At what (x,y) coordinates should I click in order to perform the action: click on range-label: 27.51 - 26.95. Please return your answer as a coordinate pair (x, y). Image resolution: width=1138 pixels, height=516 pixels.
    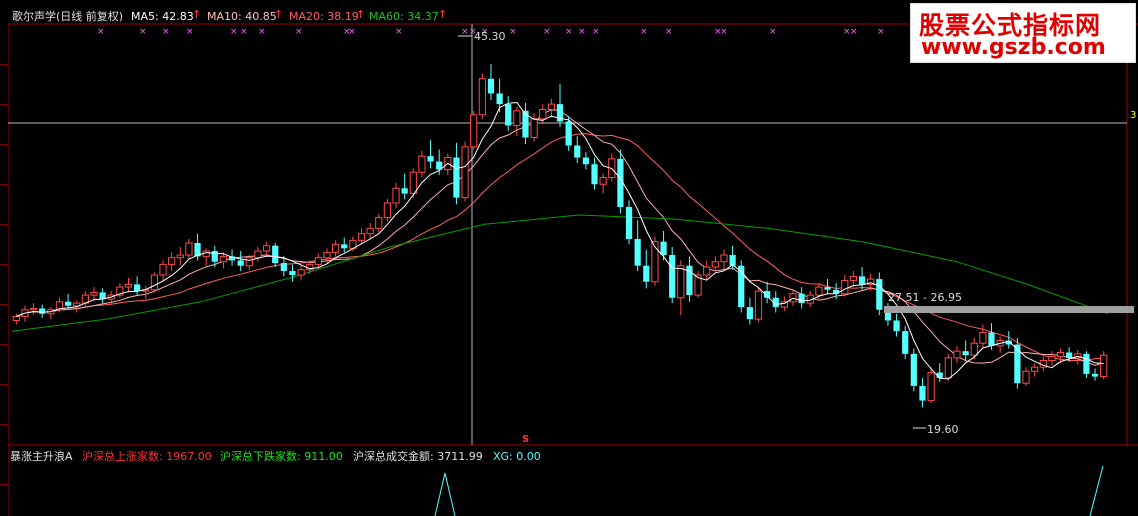
    Looking at the image, I should click on (925, 297).